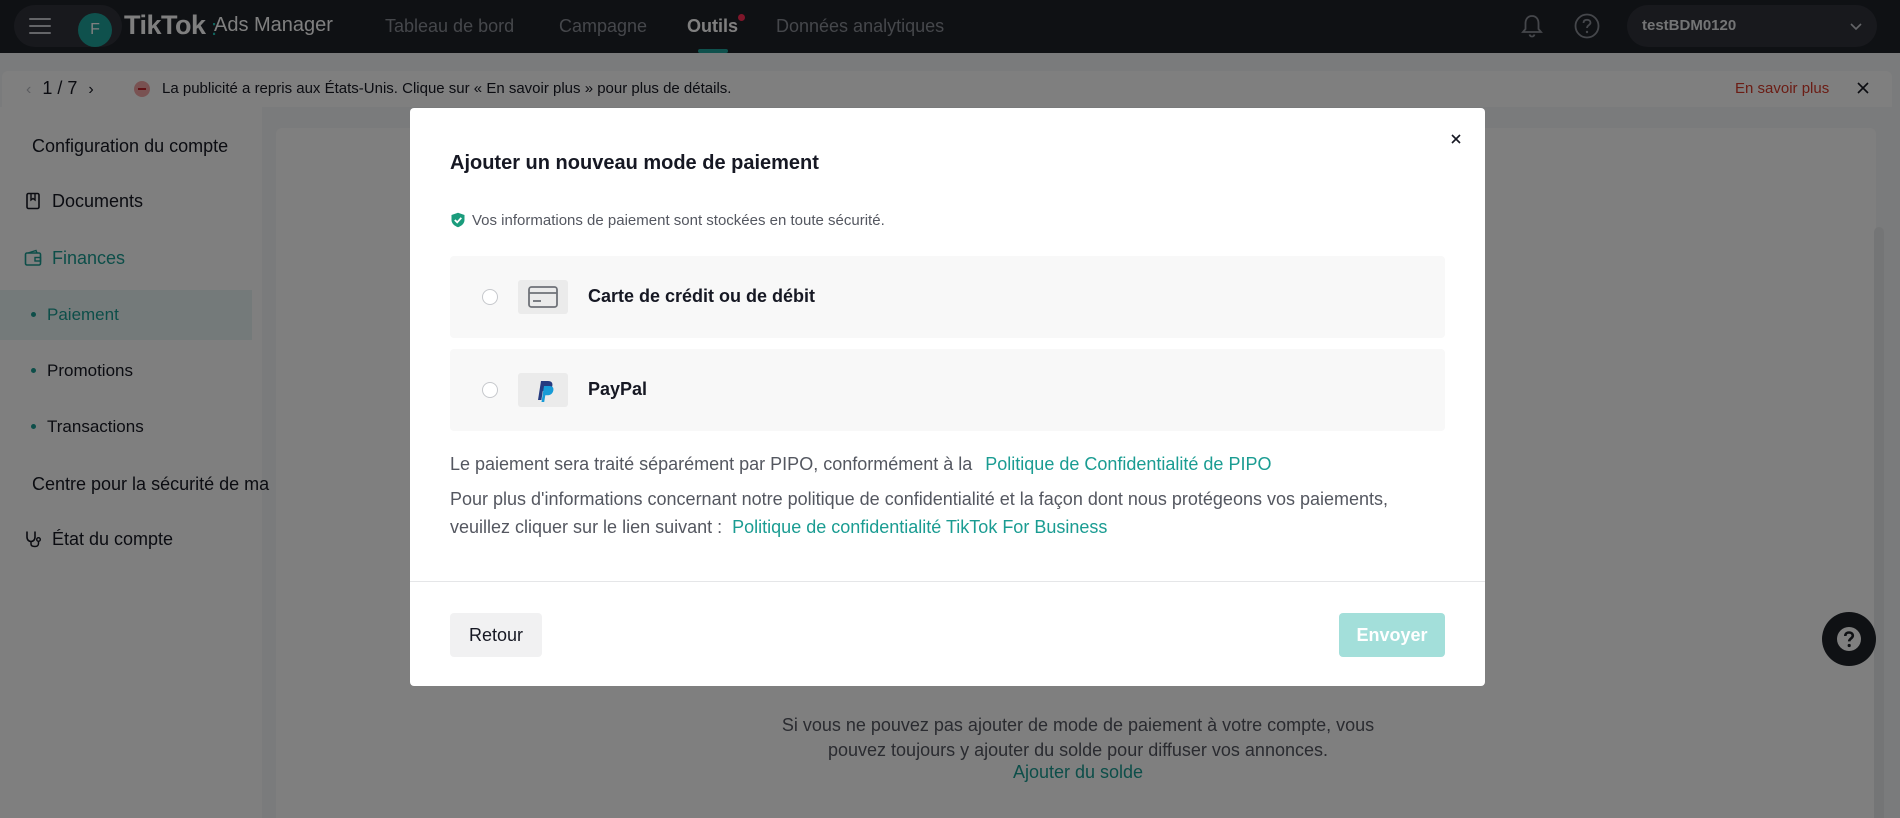  Describe the element at coordinates (1128, 464) in the screenshot. I see `pipo-privacy-link: Politique de Confidentialité de PIPO` at that location.